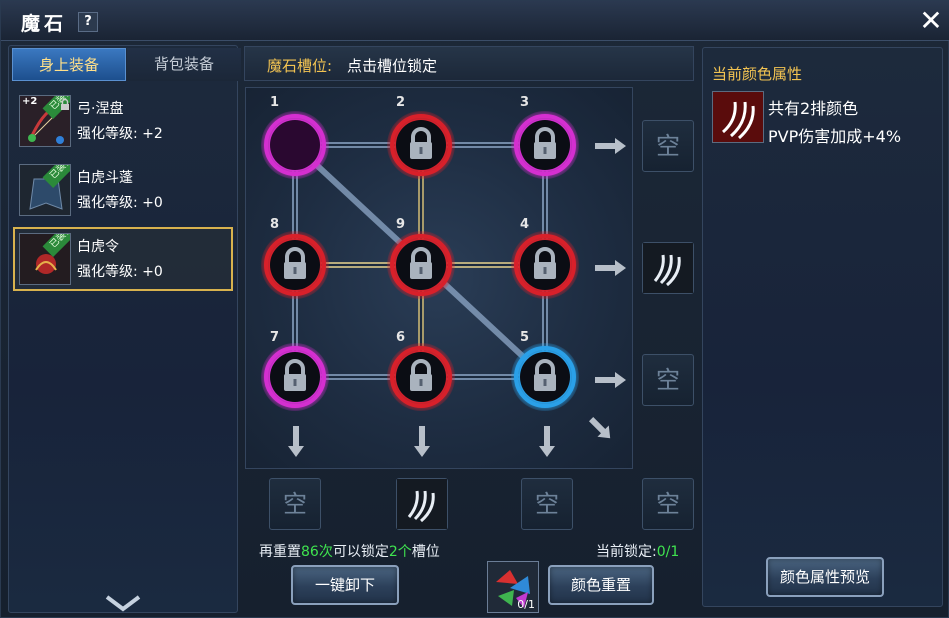 The image size is (949, 618). I want to click on diag-result-empty: 空, so click(668, 504).